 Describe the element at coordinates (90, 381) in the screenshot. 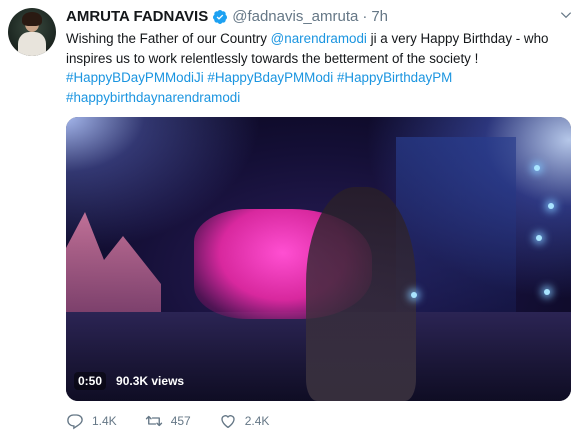

I see `video-duration: 0:50` at that location.